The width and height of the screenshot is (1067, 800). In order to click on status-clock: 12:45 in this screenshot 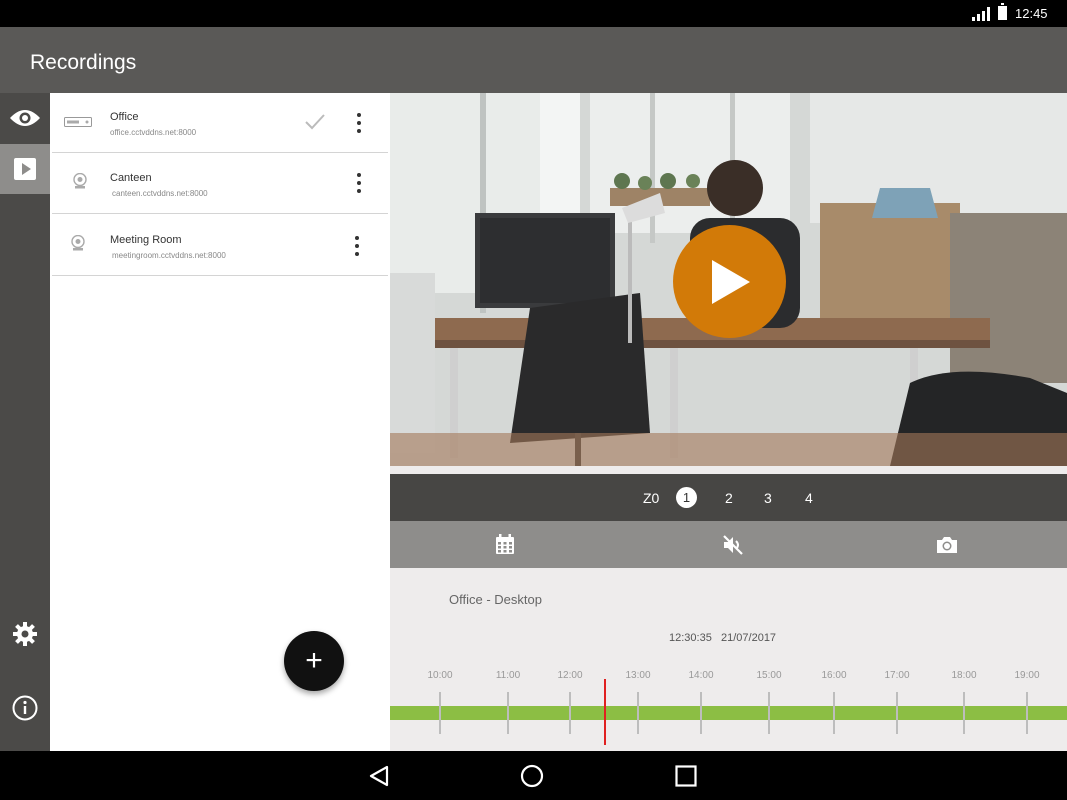, I will do `click(1031, 13)`.